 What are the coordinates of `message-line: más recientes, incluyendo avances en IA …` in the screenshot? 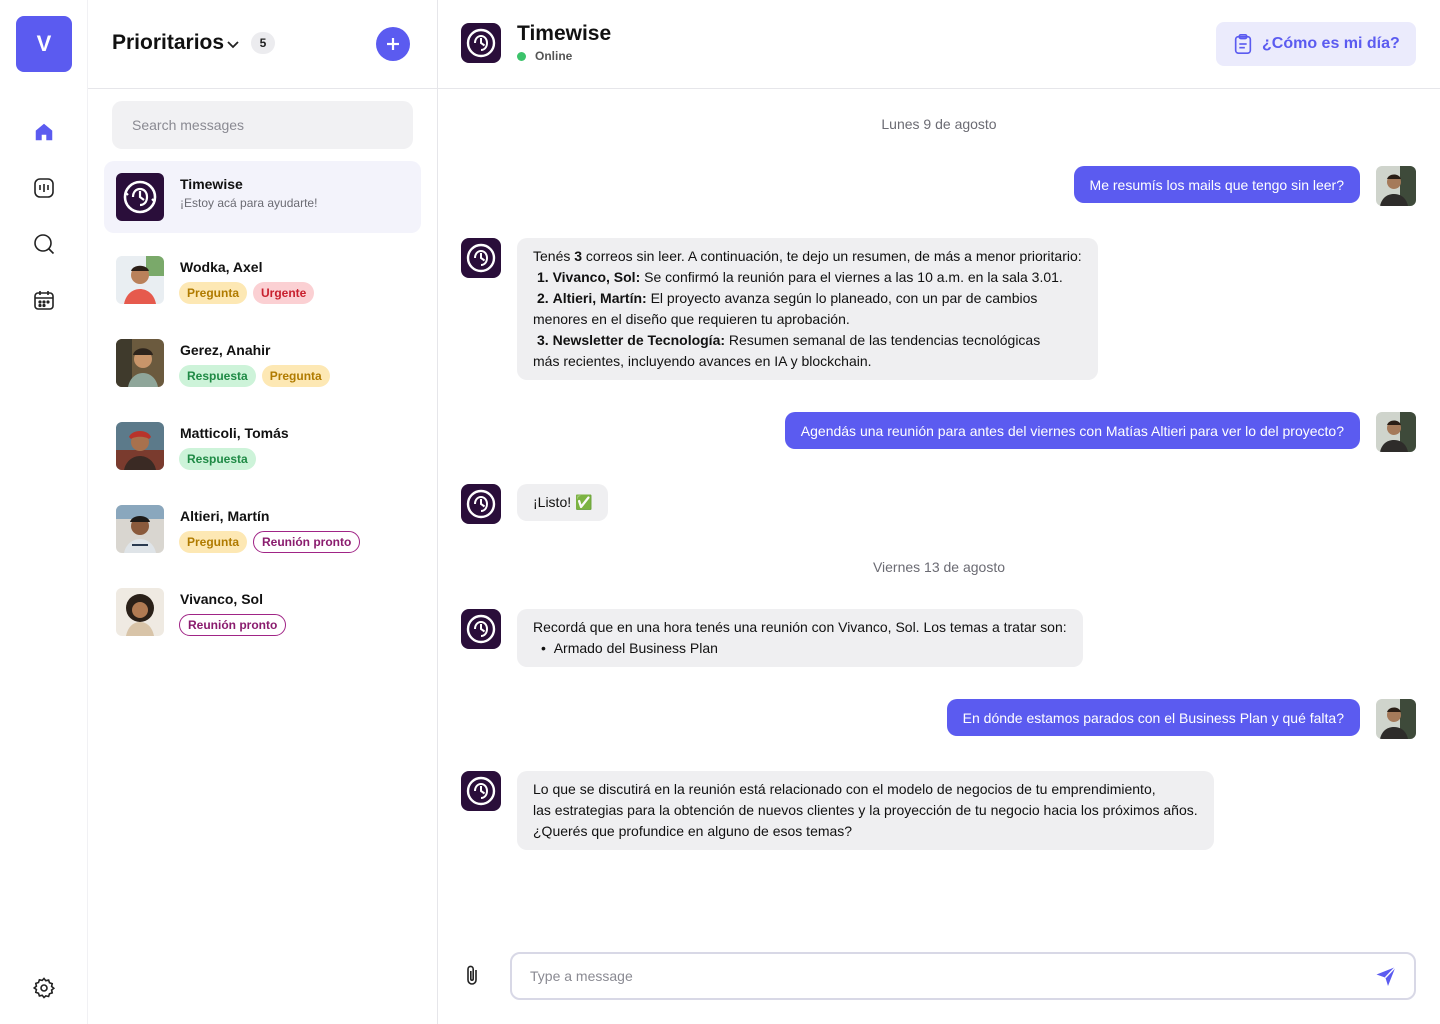 It's located at (702, 361).